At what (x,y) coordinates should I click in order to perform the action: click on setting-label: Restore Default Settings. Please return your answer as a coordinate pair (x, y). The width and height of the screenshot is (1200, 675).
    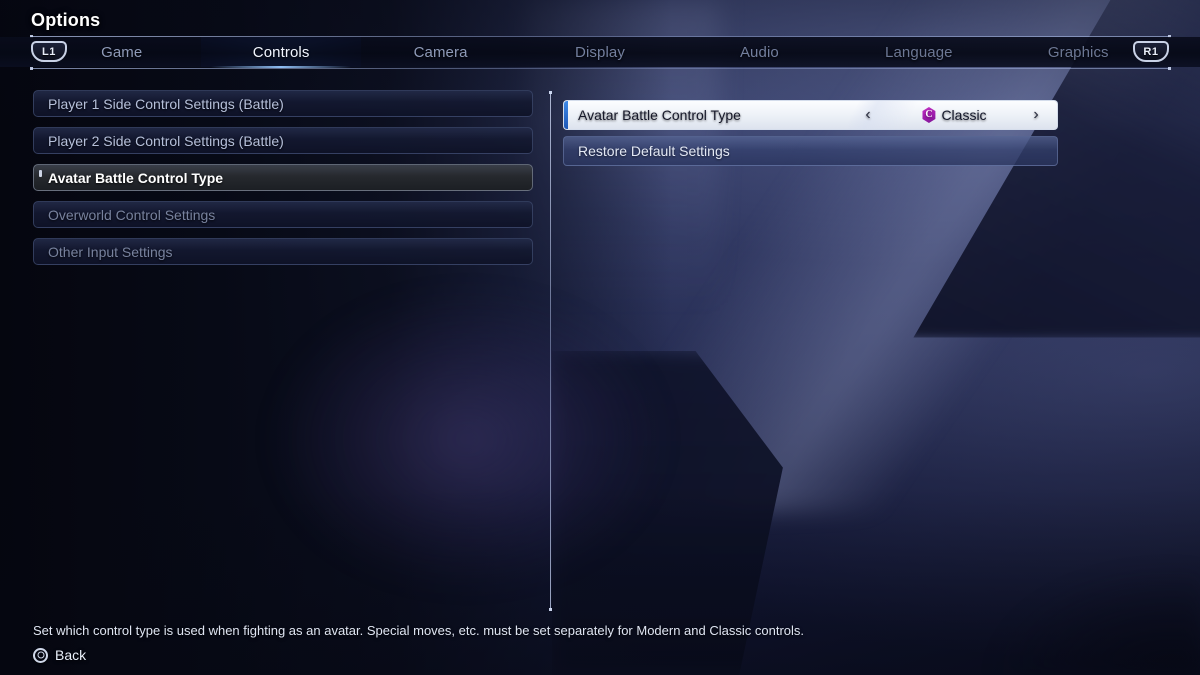
    Looking at the image, I should click on (654, 151).